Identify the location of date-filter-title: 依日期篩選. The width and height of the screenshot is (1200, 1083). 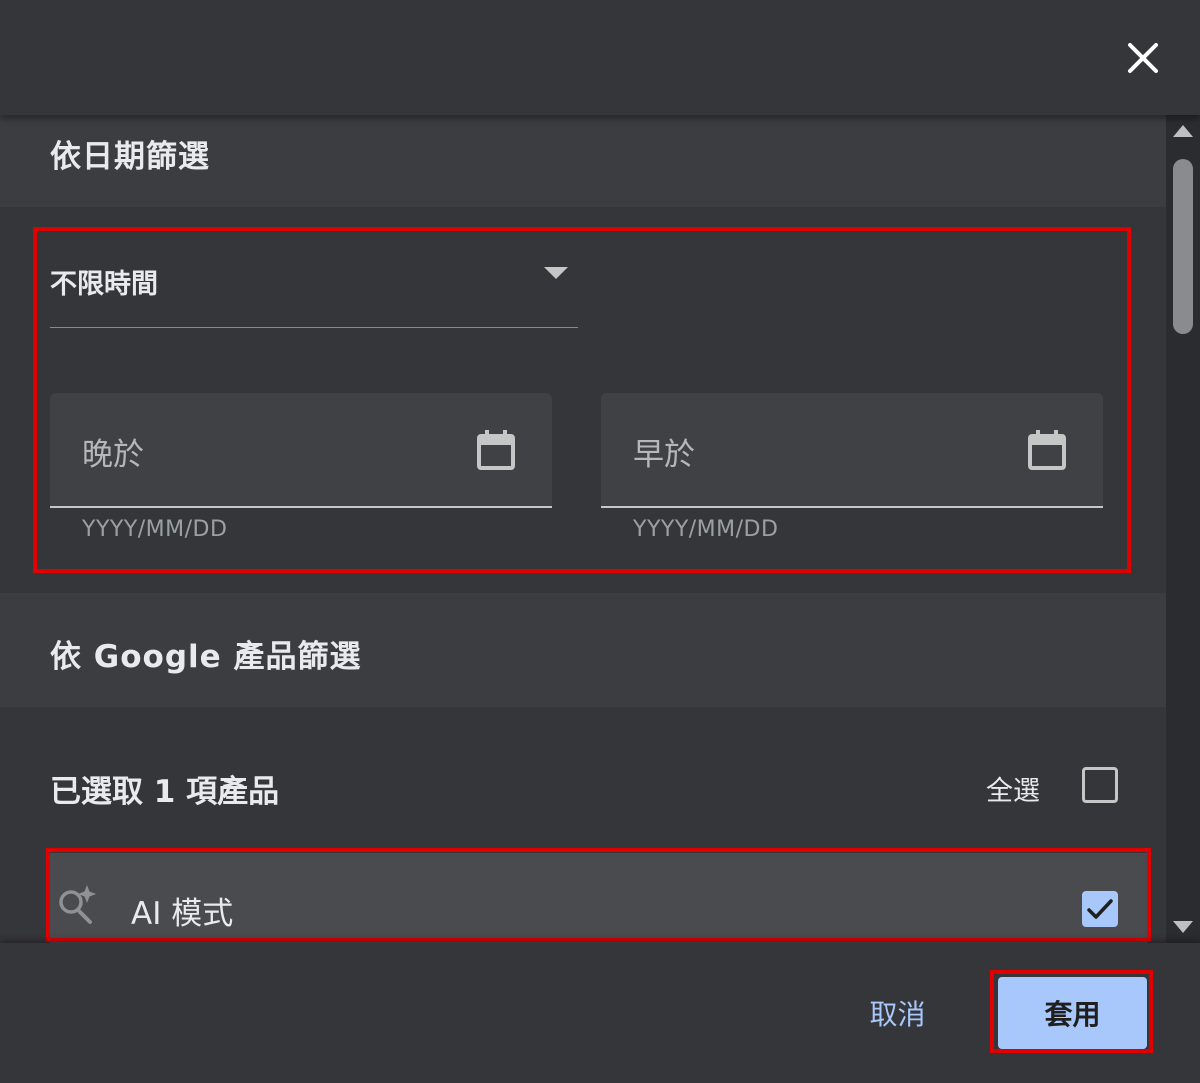
(130, 157).